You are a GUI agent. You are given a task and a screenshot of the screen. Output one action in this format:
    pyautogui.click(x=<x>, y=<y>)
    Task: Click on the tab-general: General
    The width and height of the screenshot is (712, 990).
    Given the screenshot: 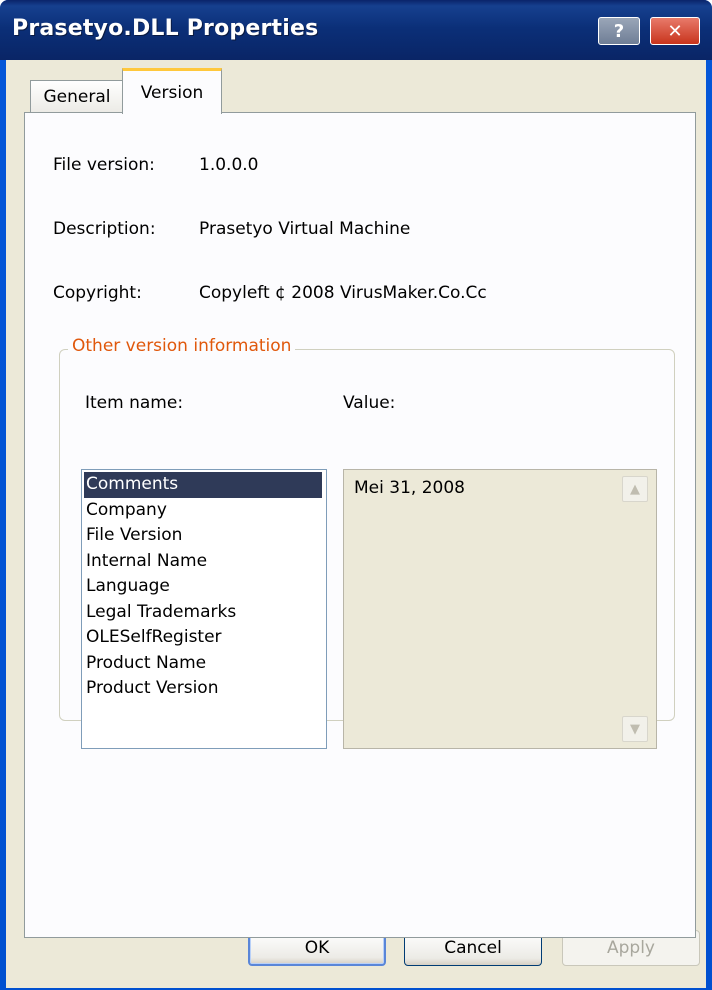 What is the action you would take?
    pyautogui.click(x=77, y=96)
    